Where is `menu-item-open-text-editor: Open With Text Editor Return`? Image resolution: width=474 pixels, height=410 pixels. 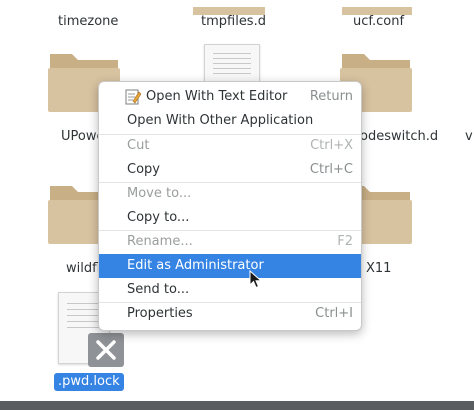
menu-item-open-text-editor: Open With Text Editor Return is located at coordinates (230, 97).